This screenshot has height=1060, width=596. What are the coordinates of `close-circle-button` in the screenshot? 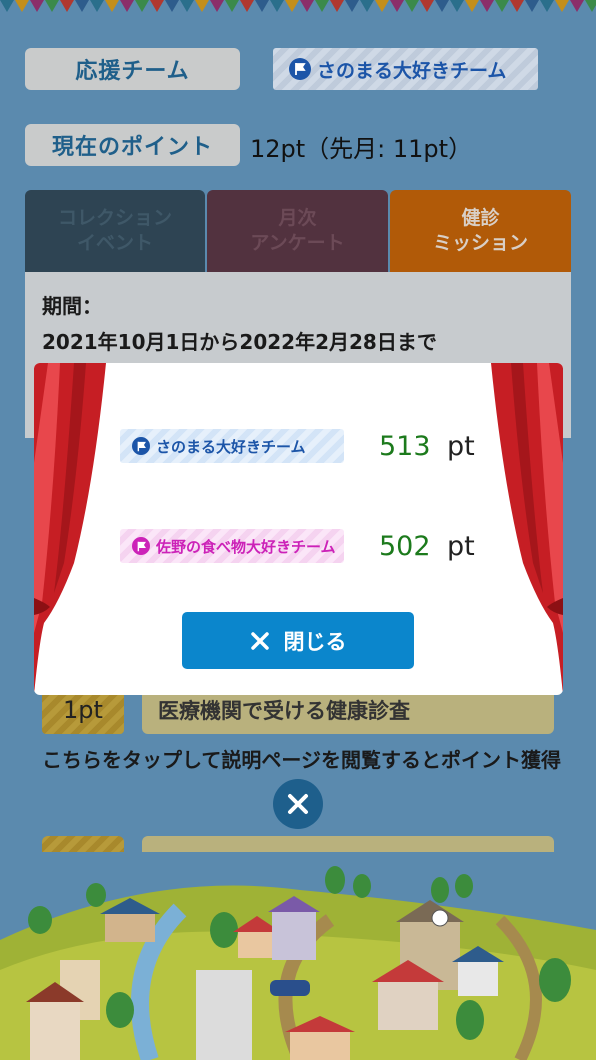 It's located at (298, 804).